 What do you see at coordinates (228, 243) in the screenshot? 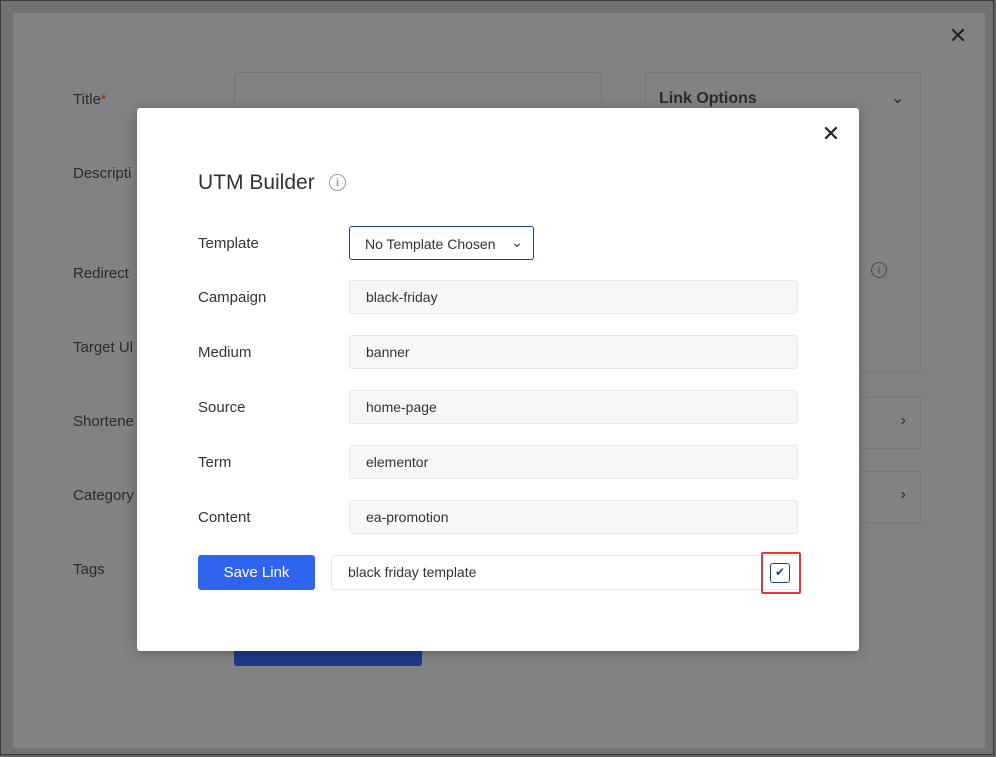
I see `template-label: Template` at bounding box center [228, 243].